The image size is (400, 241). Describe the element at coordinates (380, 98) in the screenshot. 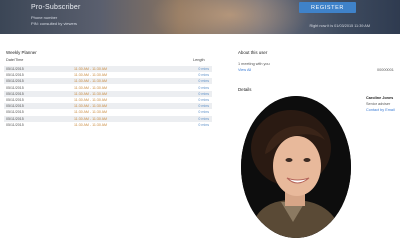

I see `profile-name: Caroline Jones` at that location.